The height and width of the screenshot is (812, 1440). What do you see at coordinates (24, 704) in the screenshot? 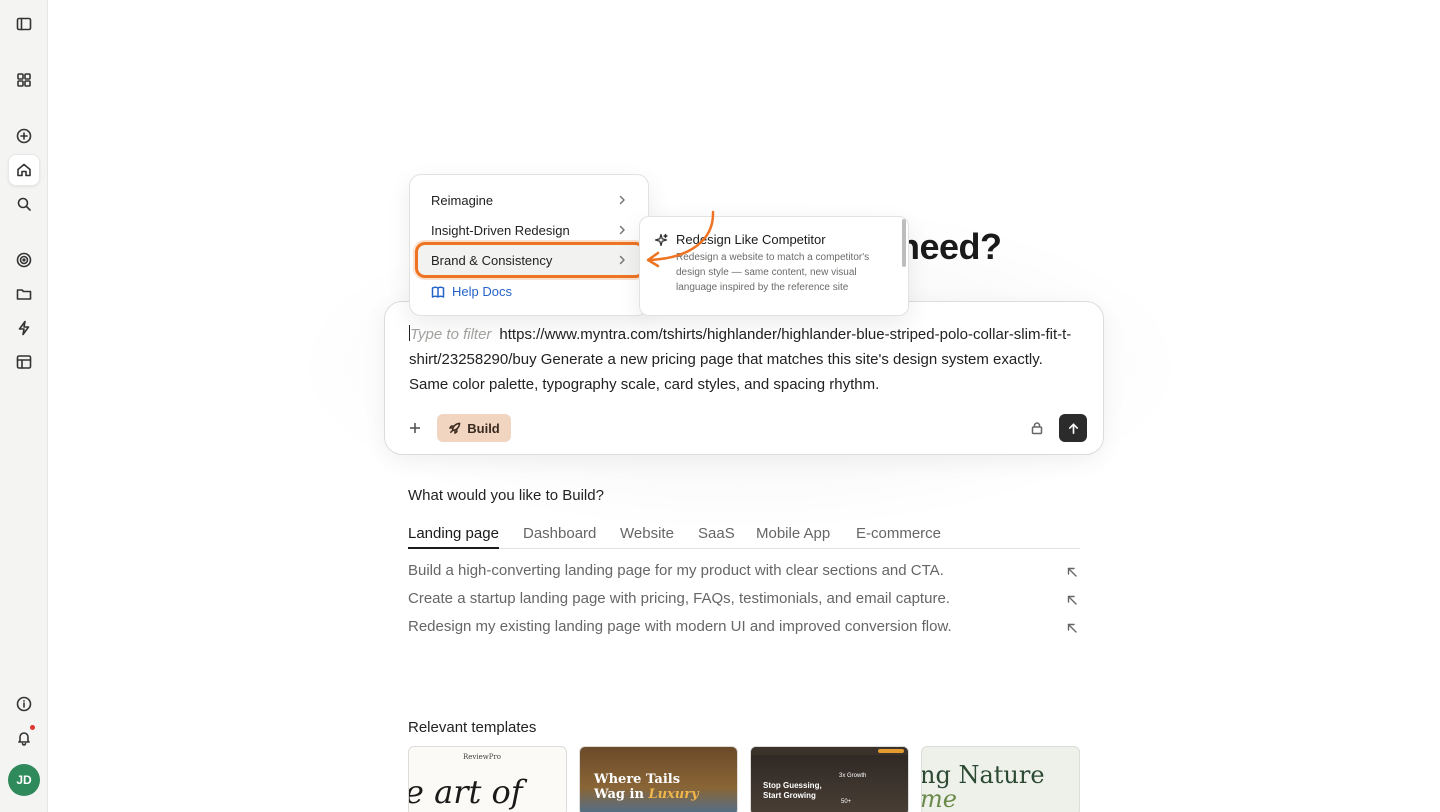
I see `info-icon` at bounding box center [24, 704].